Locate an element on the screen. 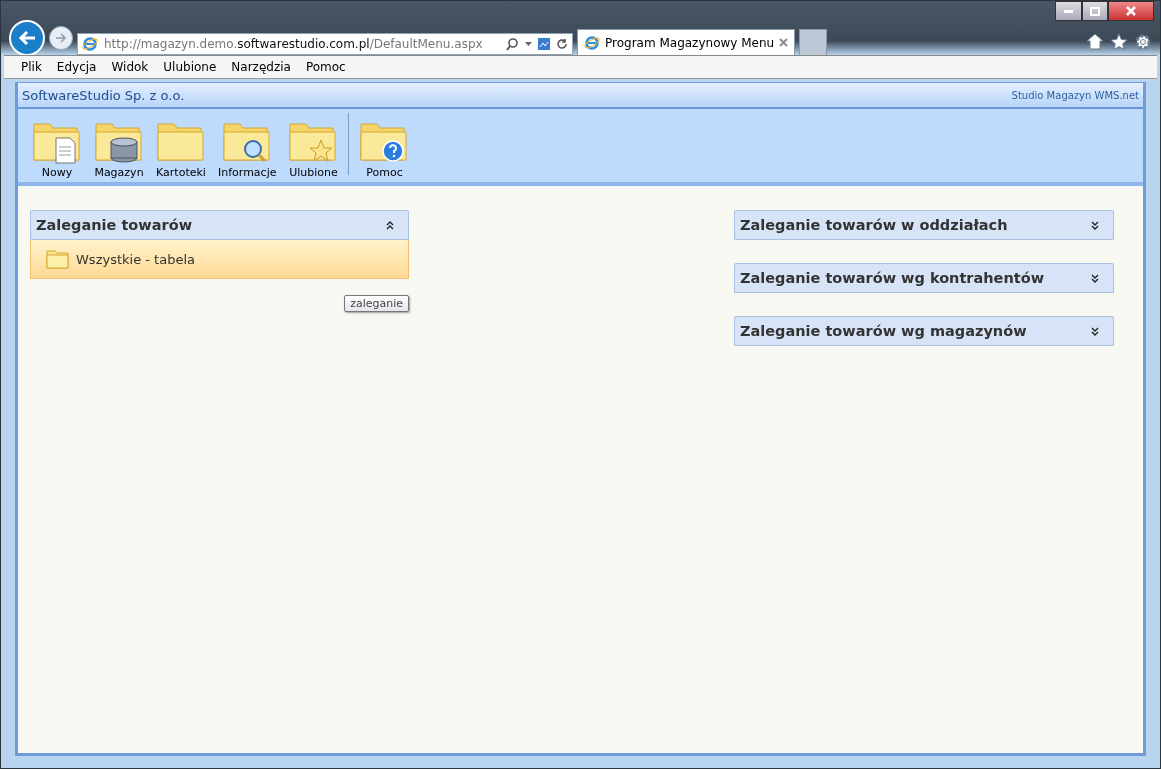 This screenshot has height=769, width=1161. maximize-icon is located at coordinates (1095, 11).